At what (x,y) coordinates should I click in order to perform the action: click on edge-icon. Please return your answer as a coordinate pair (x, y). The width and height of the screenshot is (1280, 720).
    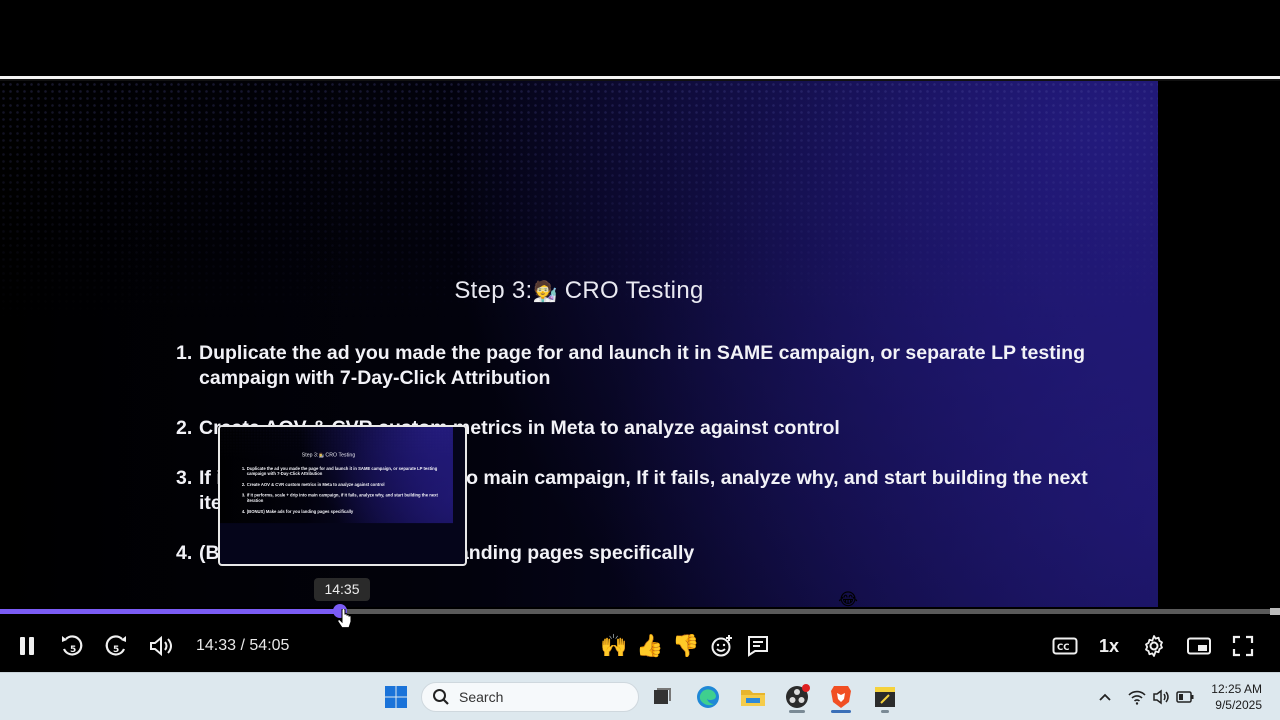
    Looking at the image, I should click on (708, 697).